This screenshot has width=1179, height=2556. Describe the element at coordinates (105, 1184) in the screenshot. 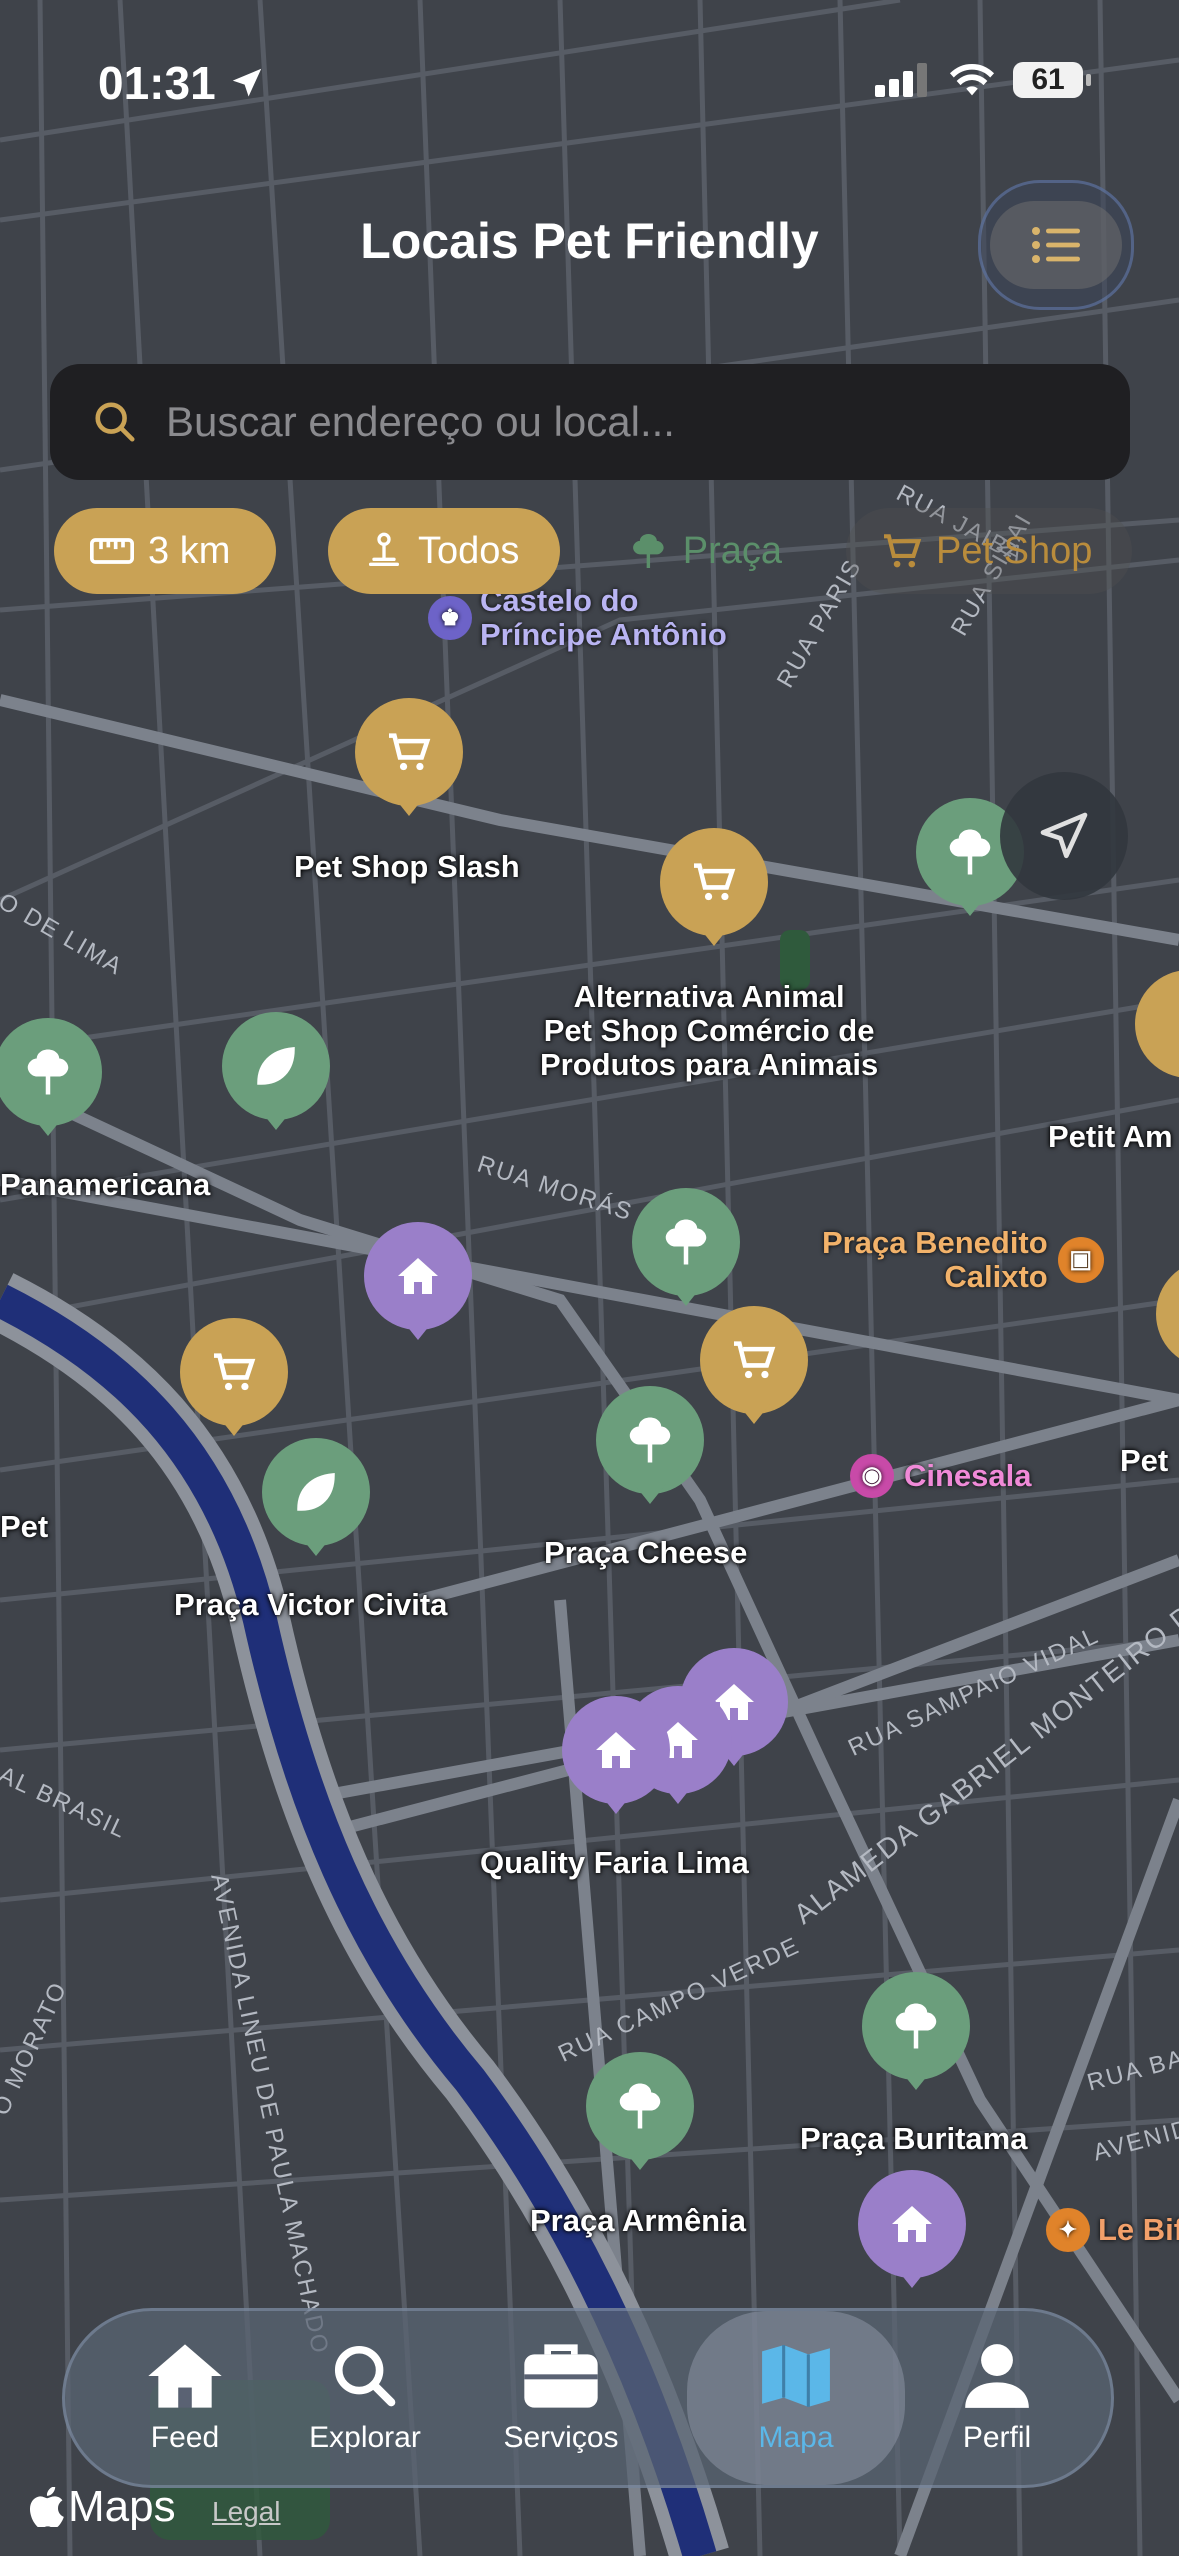

I see `place-label: Panamericana` at that location.